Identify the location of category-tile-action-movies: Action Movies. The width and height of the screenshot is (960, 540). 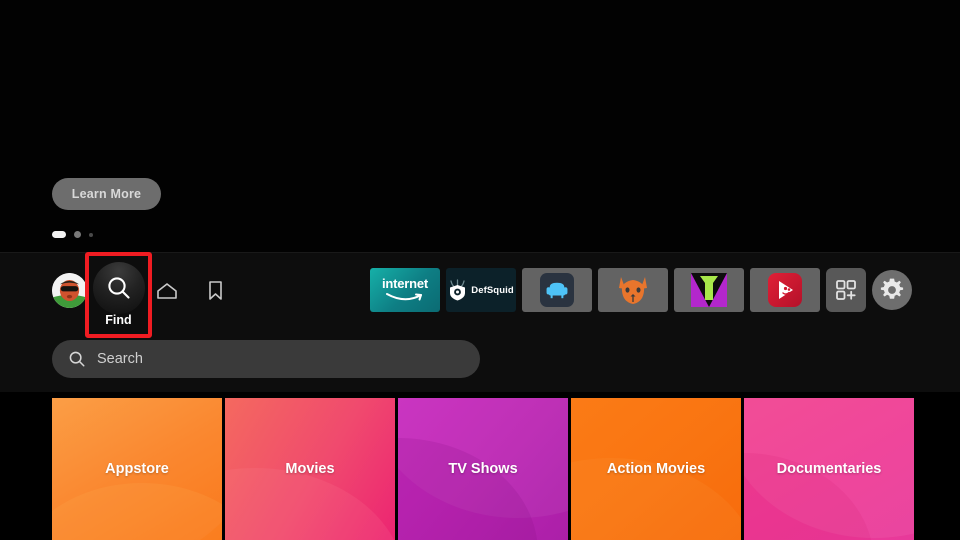
(656, 469).